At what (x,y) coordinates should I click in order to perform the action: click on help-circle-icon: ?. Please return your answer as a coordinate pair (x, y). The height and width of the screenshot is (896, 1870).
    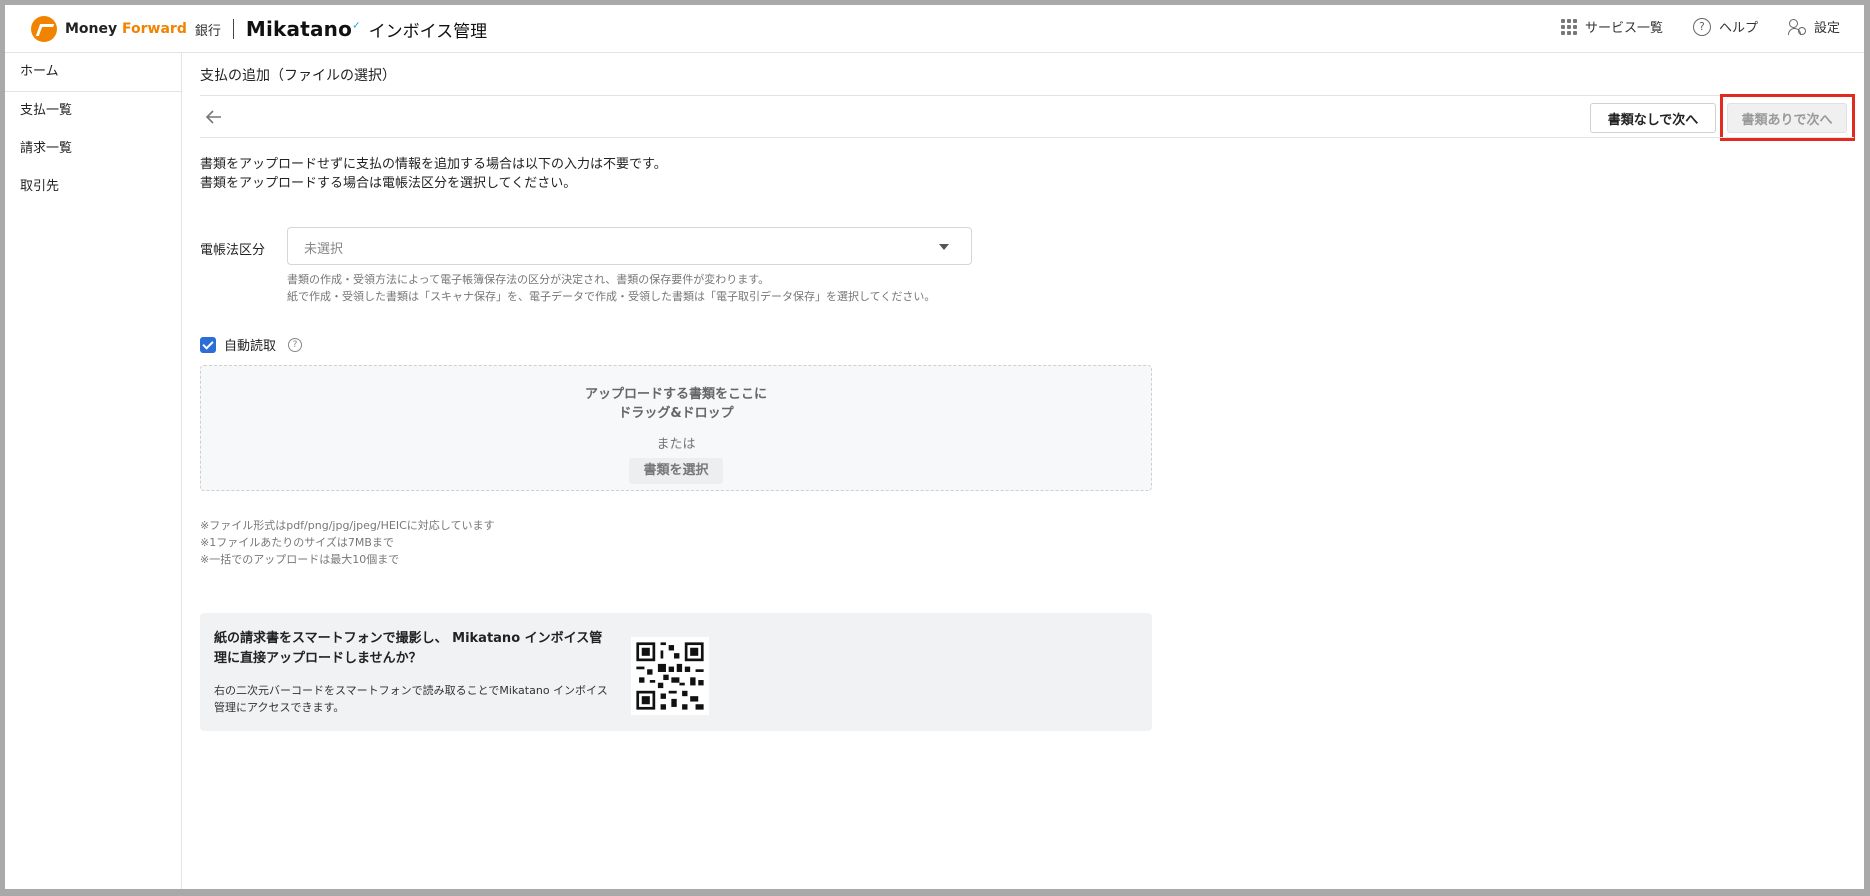
    Looking at the image, I should click on (295, 344).